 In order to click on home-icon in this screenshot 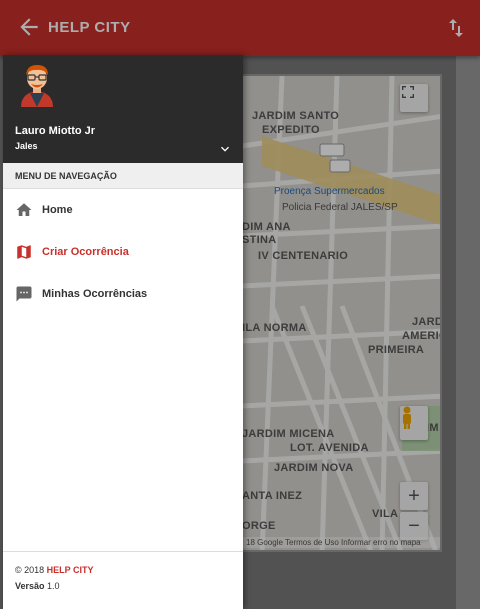, I will do `click(24, 209)`.